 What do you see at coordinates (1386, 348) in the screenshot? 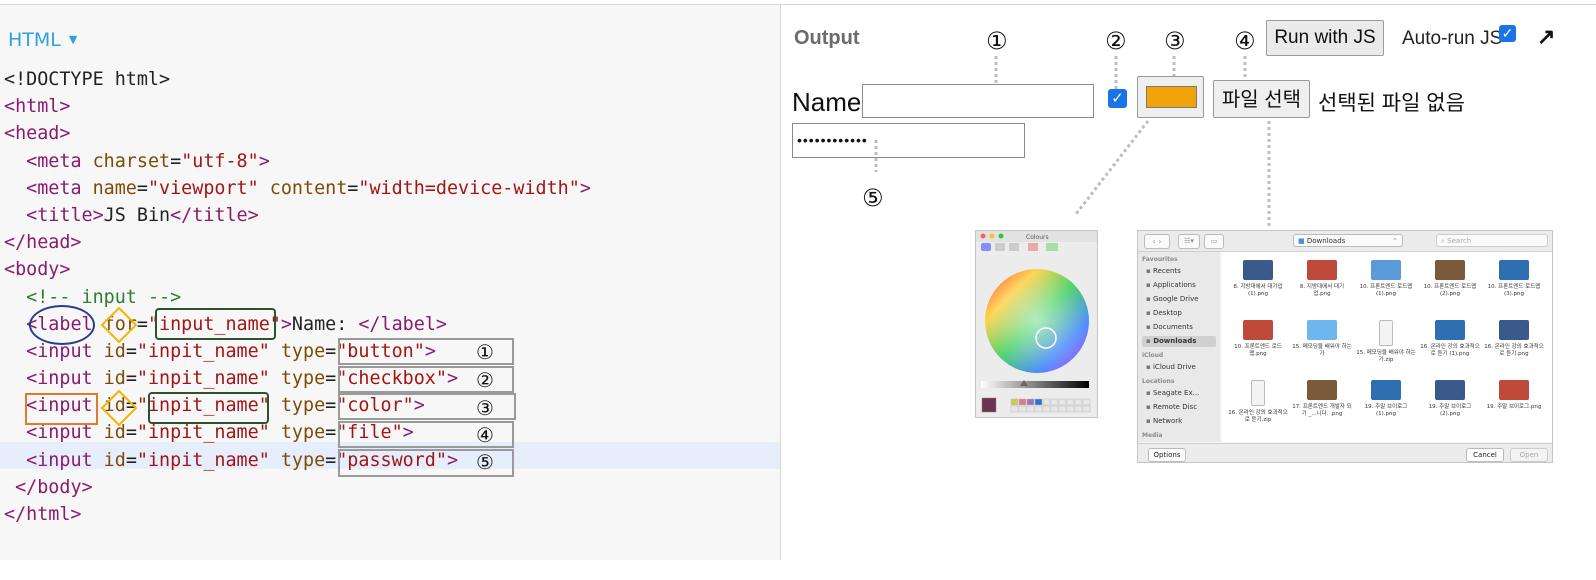
I see `file-item: 15. 메모딩을 배워야 하는가.zip` at bounding box center [1386, 348].